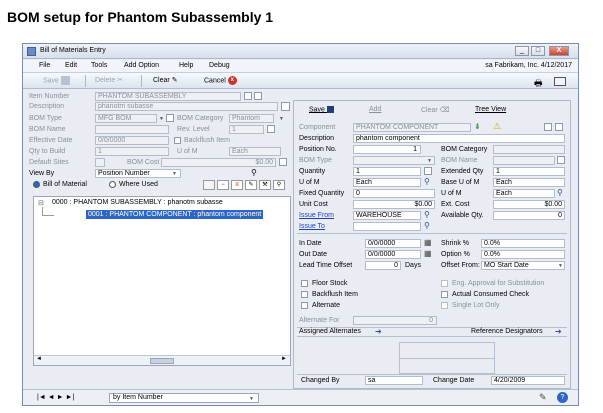 Image resolution: width=603 pixels, height=413 pixels. Describe the element at coordinates (168, 96) in the screenshot. I see `item-number-field: PHANTOM SUBASSEMBLY` at that location.